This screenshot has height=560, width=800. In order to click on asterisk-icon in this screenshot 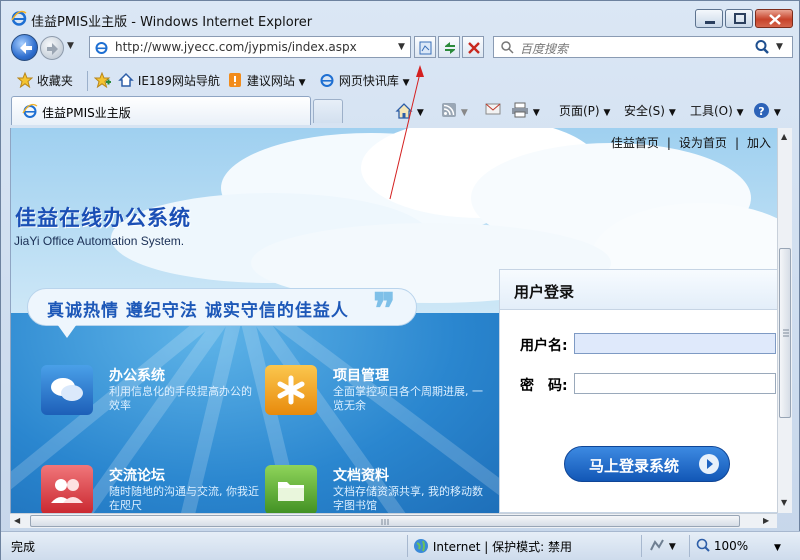, I will do `click(291, 390)`.